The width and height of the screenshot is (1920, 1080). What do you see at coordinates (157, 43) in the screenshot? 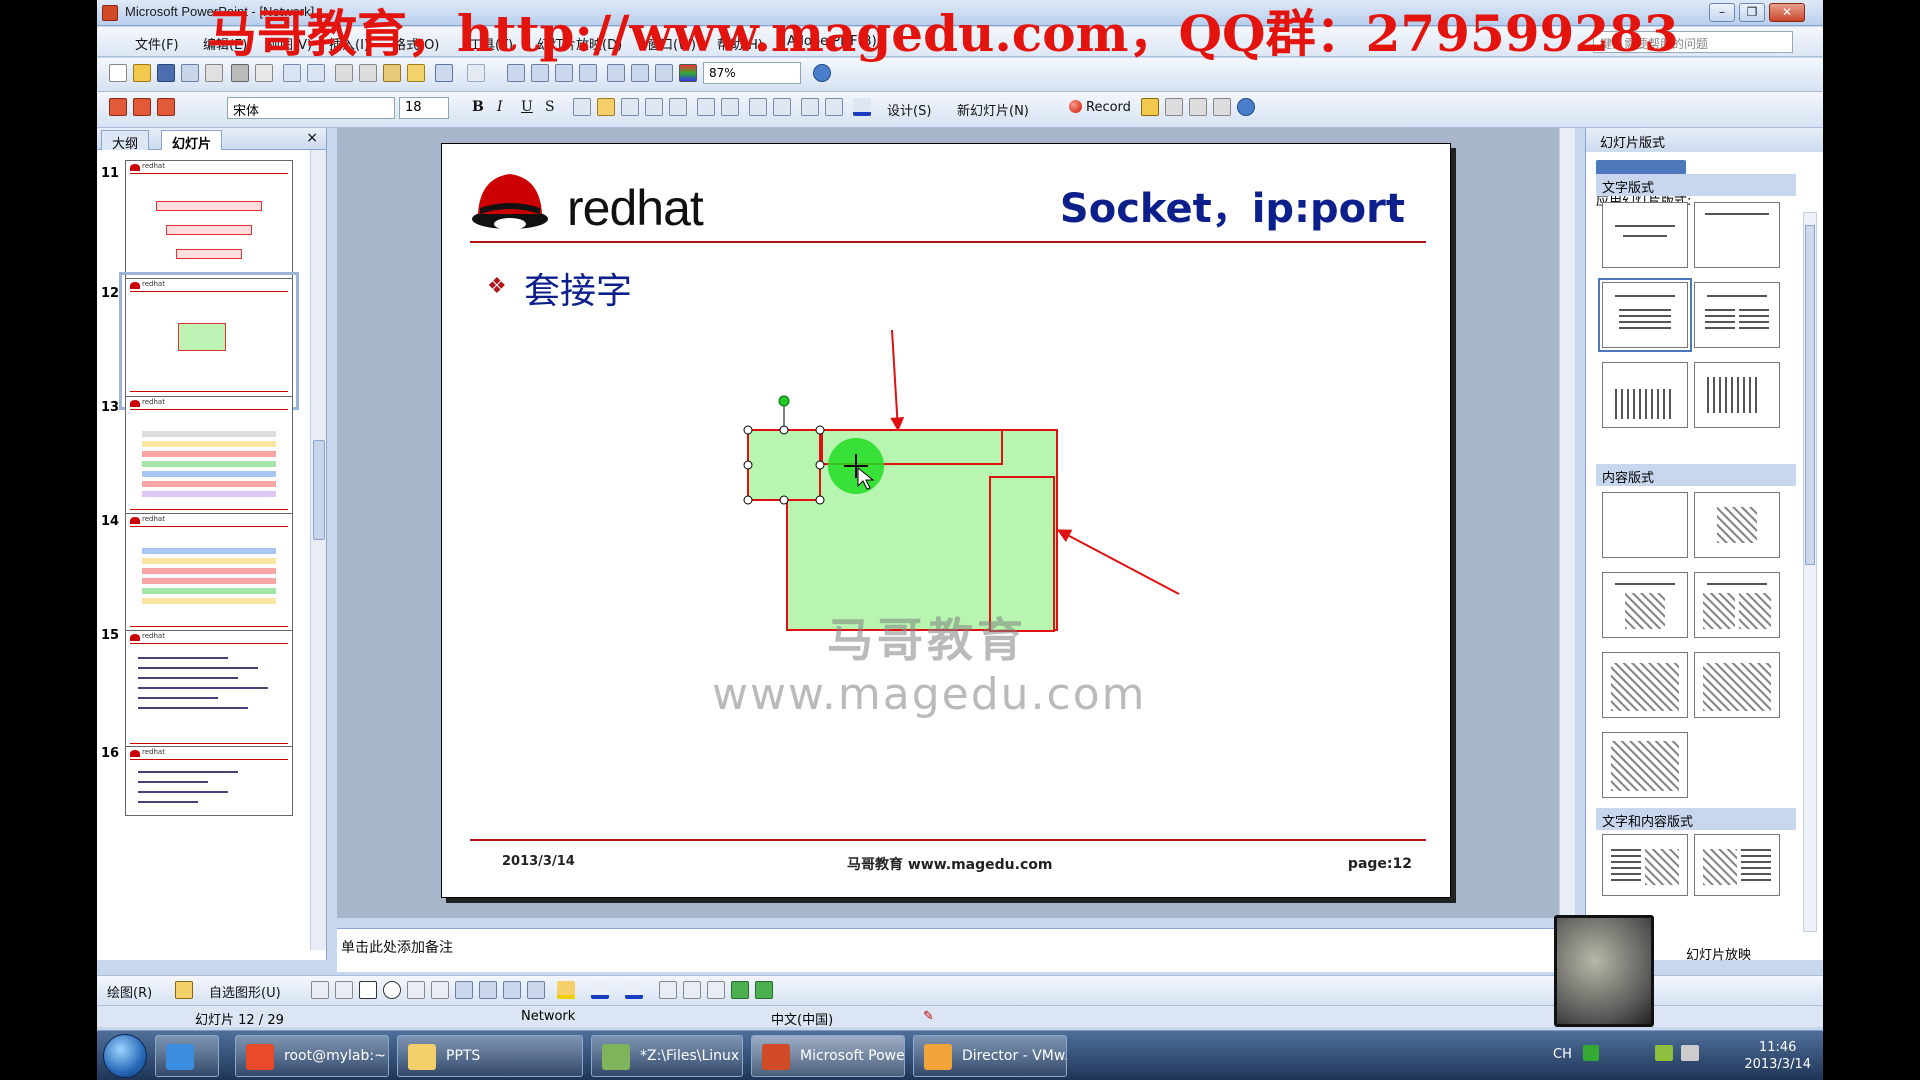
I see `menu-file: 文件(F)` at bounding box center [157, 43].